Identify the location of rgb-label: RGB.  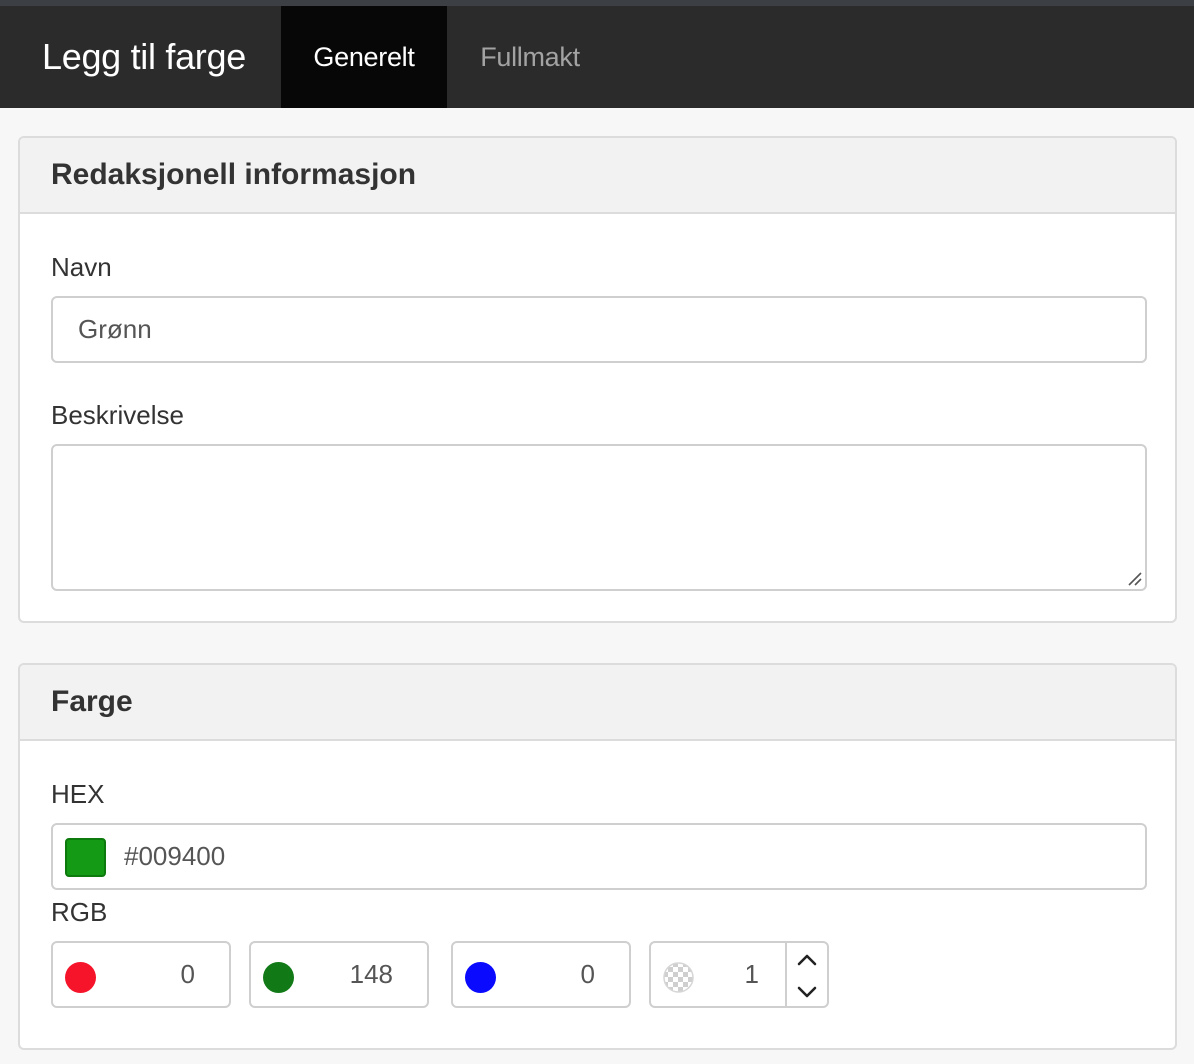
(79, 912).